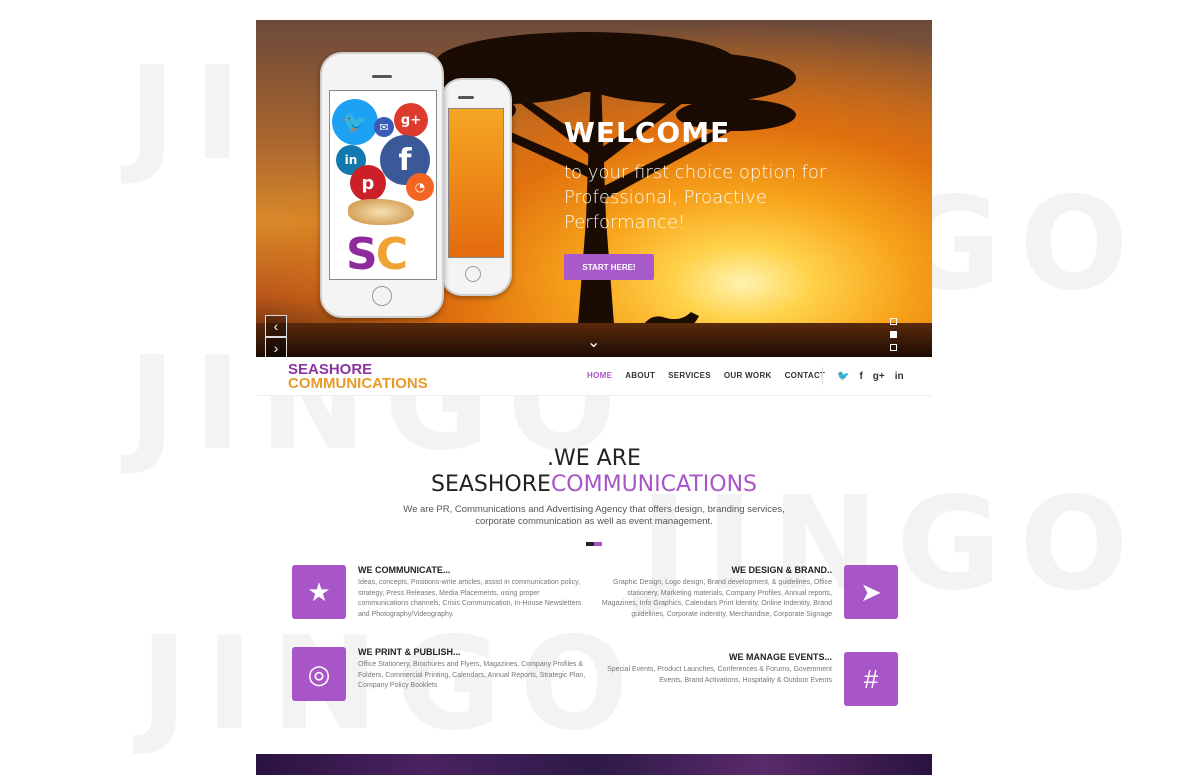 The width and height of the screenshot is (1198, 775). I want to click on about-heading-dark: SEASHORE, so click(491, 484).